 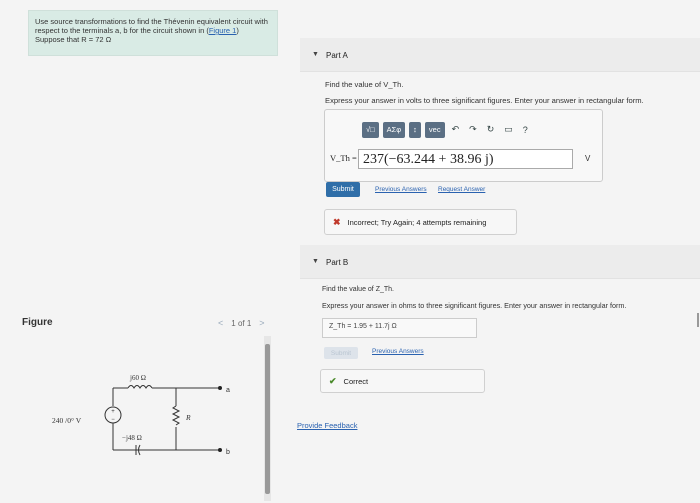 What do you see at coordinates (37, 322) in the screenshot?
I see `figure-heading: Figure` at bounding box center [37, 322].